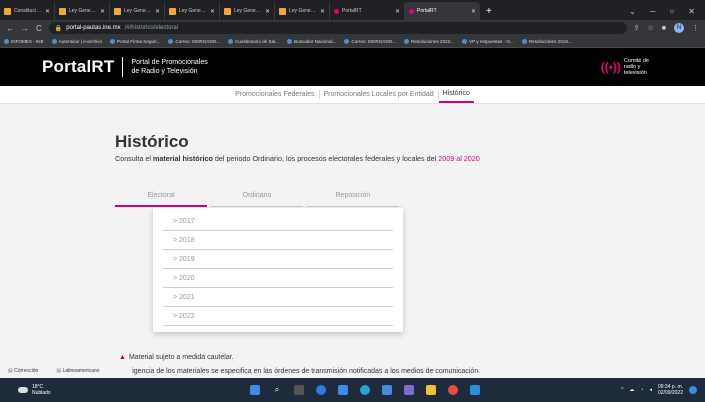 This screenshot has width=705, height=402. What do you see at coordinates (475, 390) in the screenshot?
I see `outlook-icon` at bounding box center [475, 390].